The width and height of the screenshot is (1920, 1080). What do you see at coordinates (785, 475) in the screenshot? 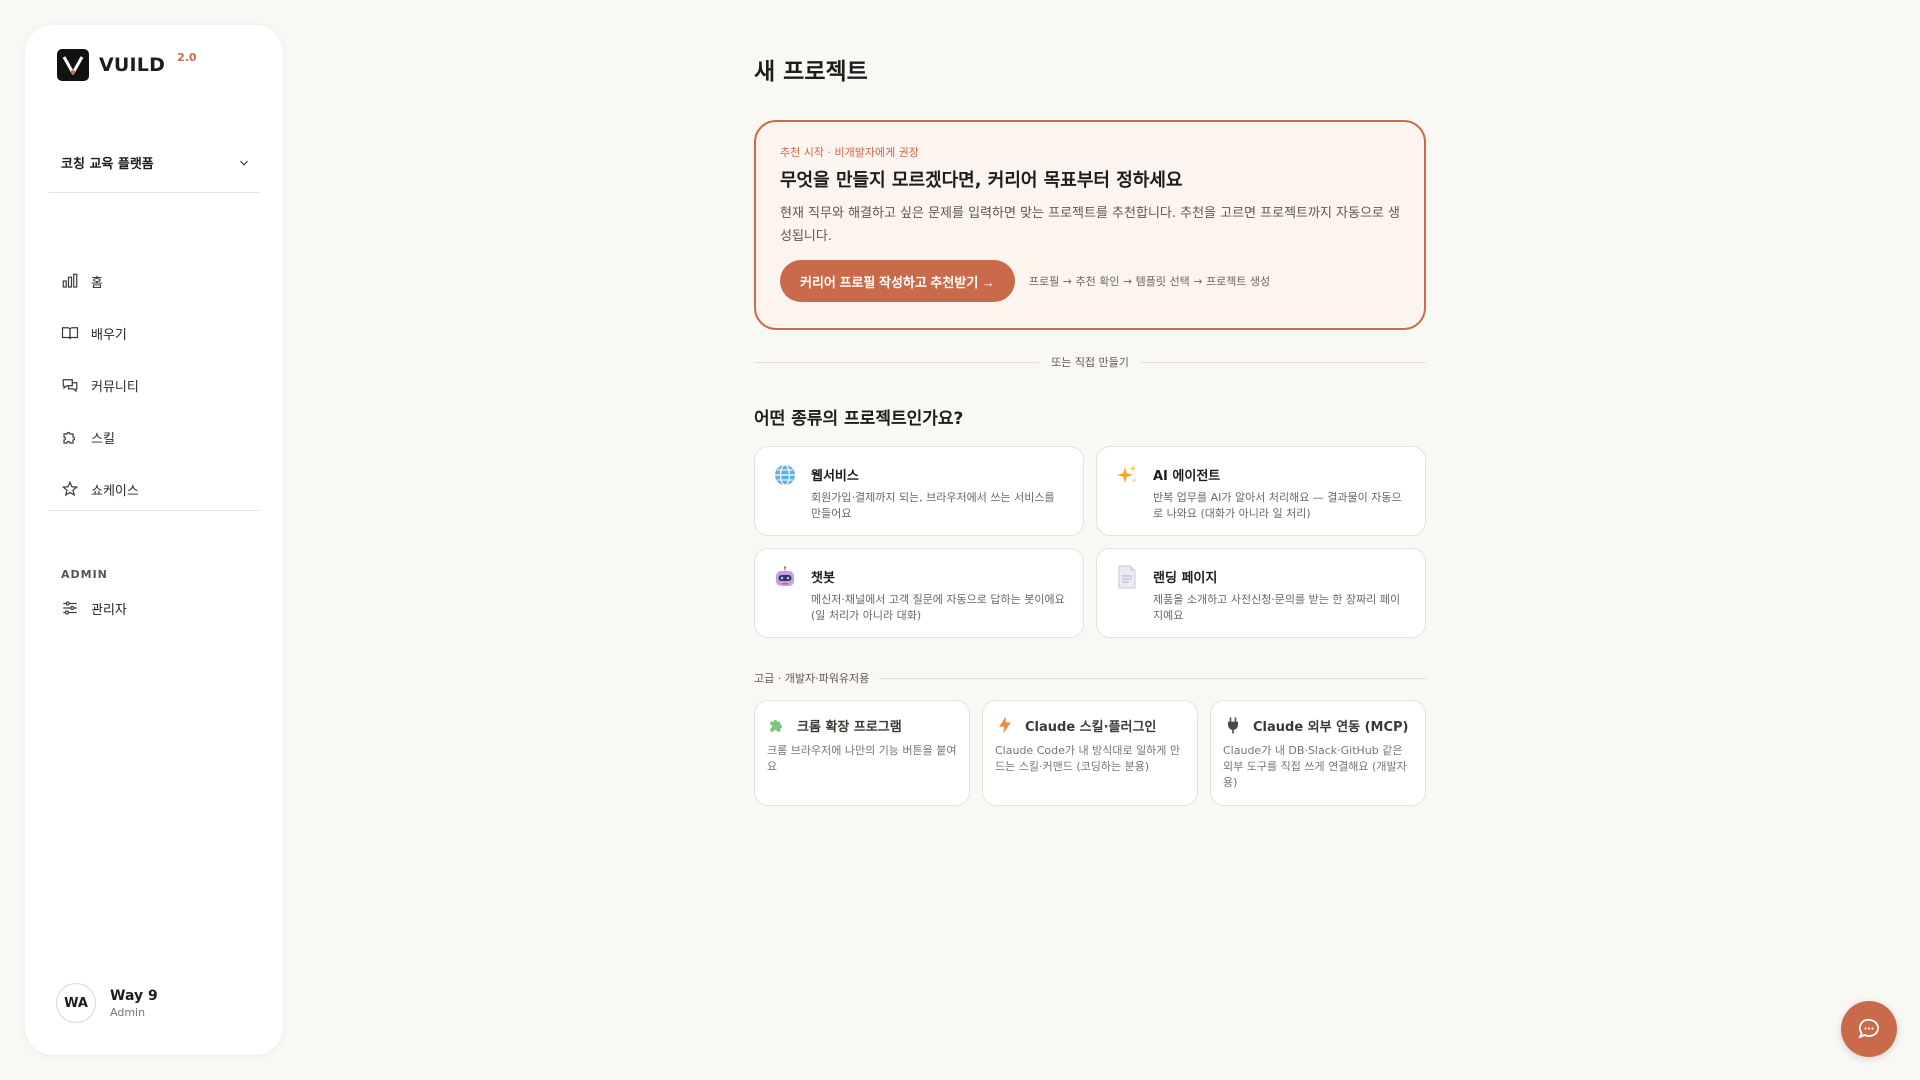
I see `globe-icon` at bounding box center [785, 475].